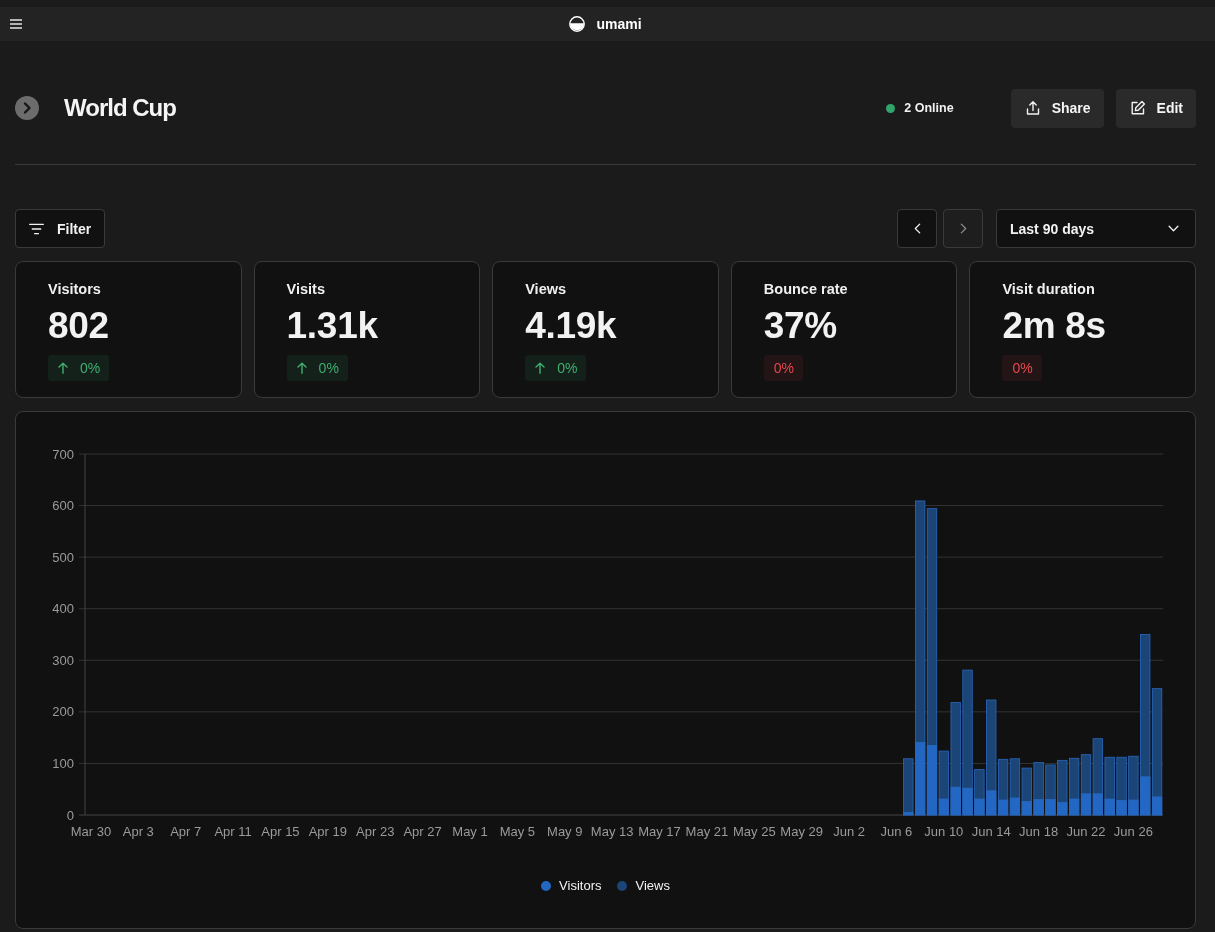 The image size is (1215, 932). I want to click on x-axis-label: Mar 30, so click(91, 831).